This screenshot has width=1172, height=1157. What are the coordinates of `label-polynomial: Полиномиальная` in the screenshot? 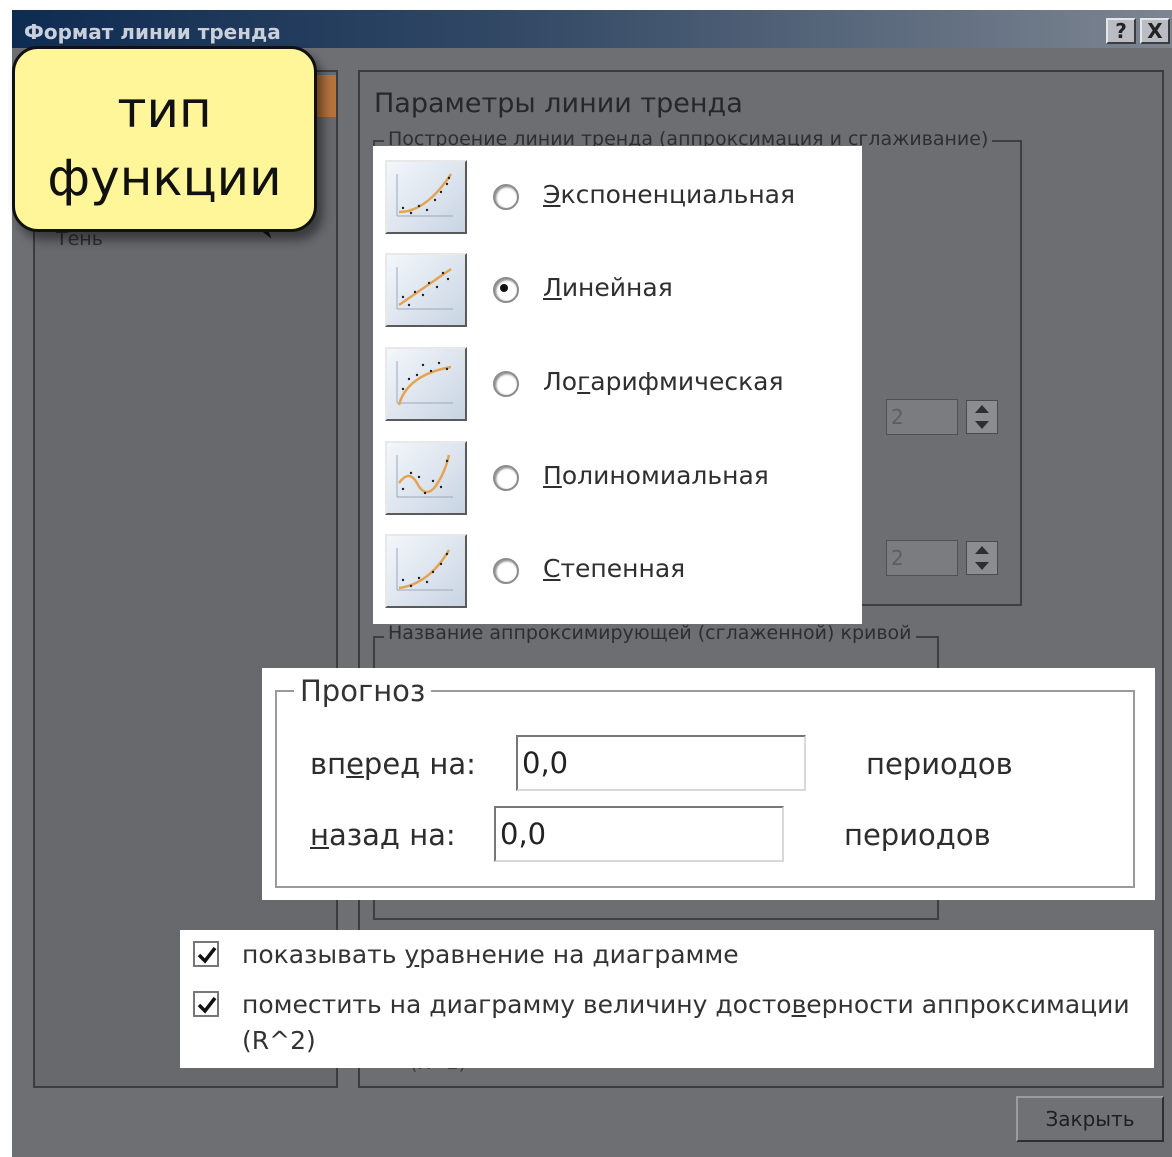 It's located at (656, 475).